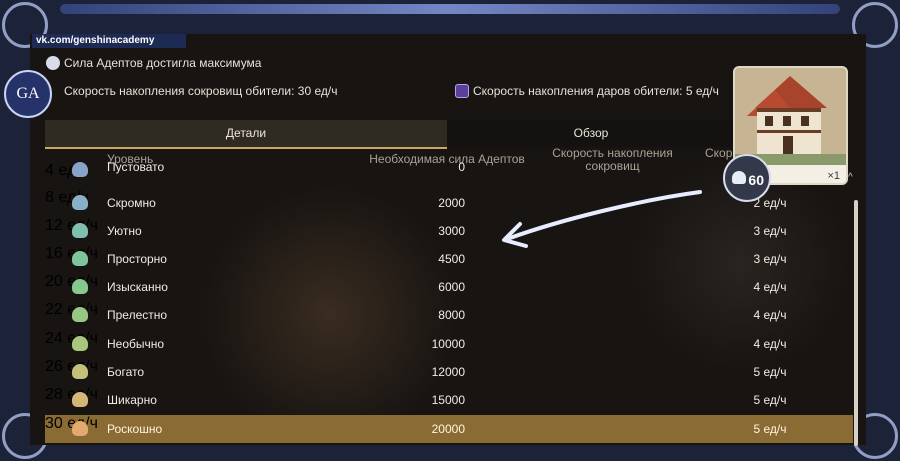 The height and width of the screenshot is (461, 900). I want to click on group-logo: GA, so click(28, 94).